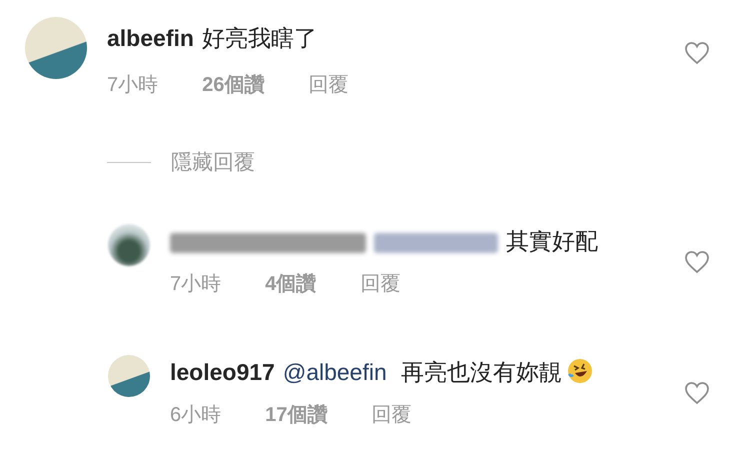  What do you see at coordinates (129, 245) in the screenshot?
I see `blurred-avatar` at bounding box center [129, 245].